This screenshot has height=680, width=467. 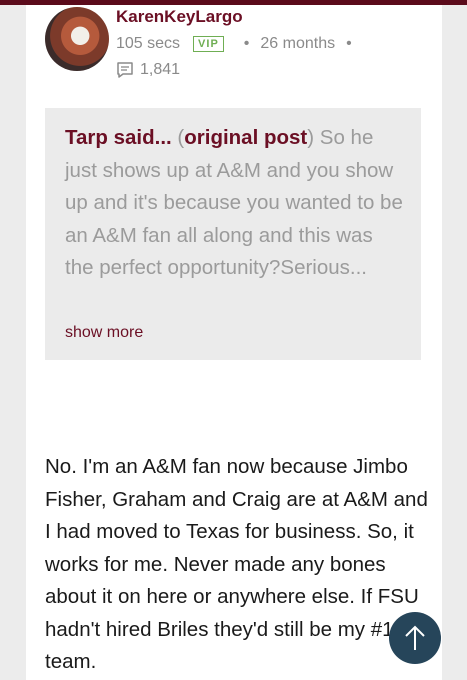 I want to click on arrow-up-icon, so click(x=415, y=637).